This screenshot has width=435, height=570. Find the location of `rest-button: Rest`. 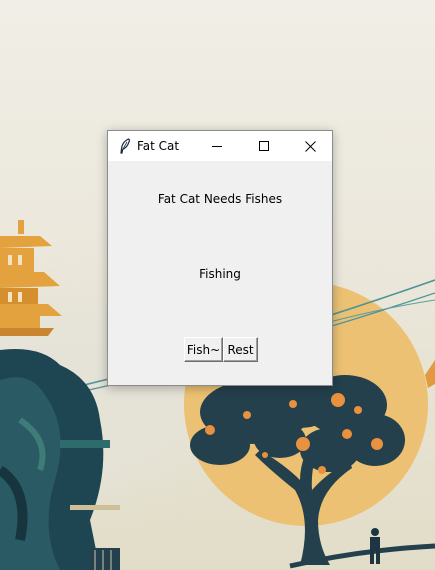

rest-button: Rest is located at coordinates (240, 349).